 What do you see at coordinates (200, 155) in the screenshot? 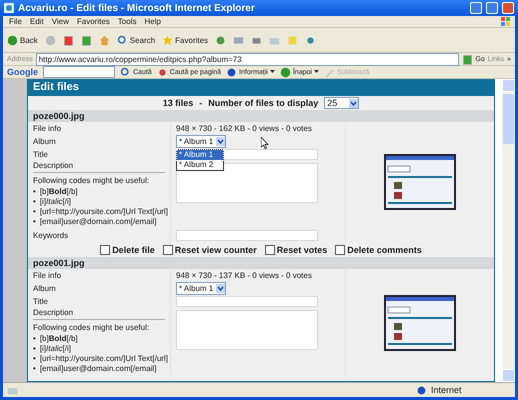
I see `album-option: * Album 1` at bounding box center [200, 155].